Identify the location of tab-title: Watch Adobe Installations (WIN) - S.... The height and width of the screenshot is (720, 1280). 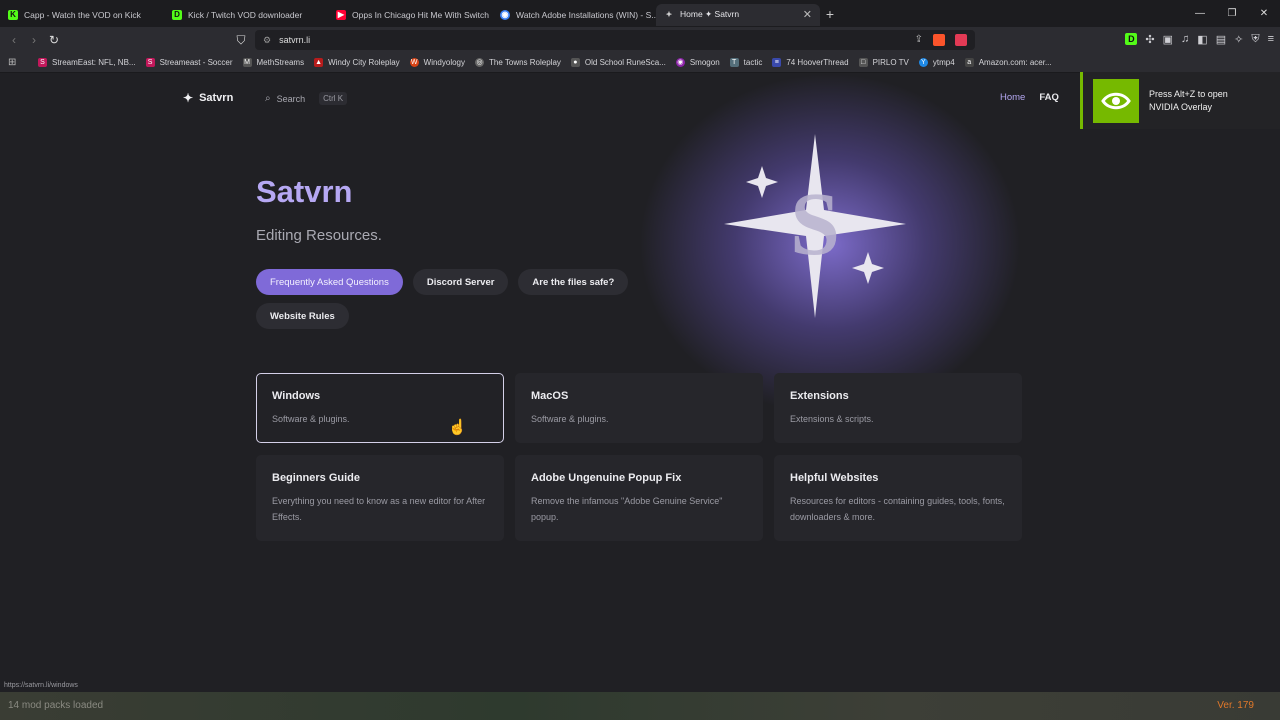
(586, 14).